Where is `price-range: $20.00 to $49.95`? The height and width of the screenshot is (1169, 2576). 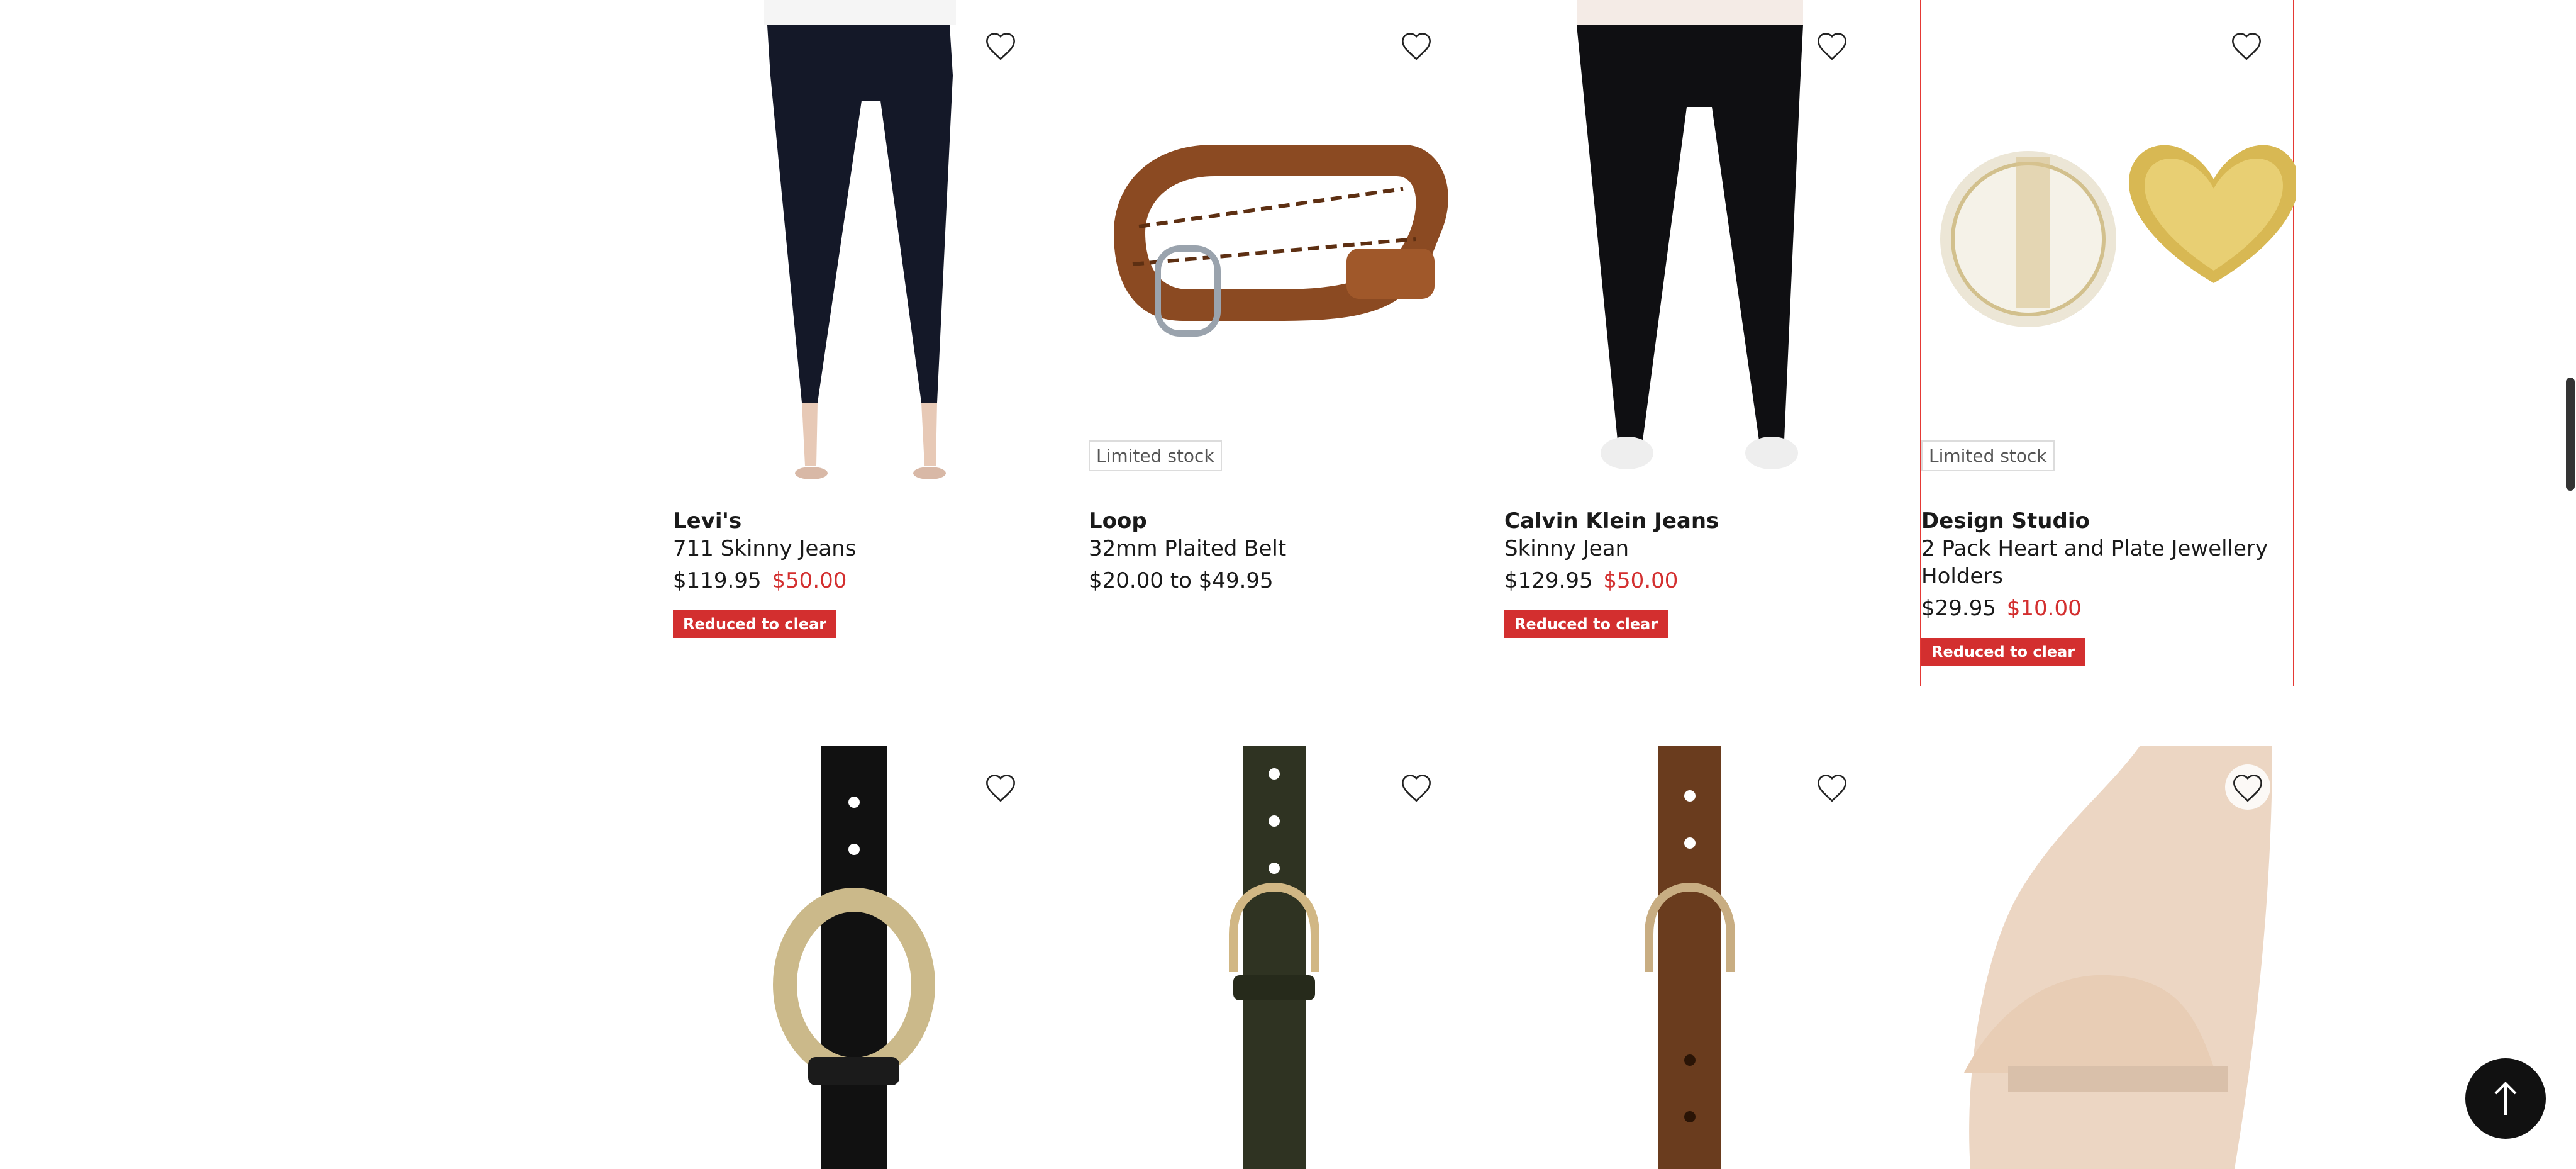 price-range: $20.00 to $49.95 is located at coordinates (1181, 580).